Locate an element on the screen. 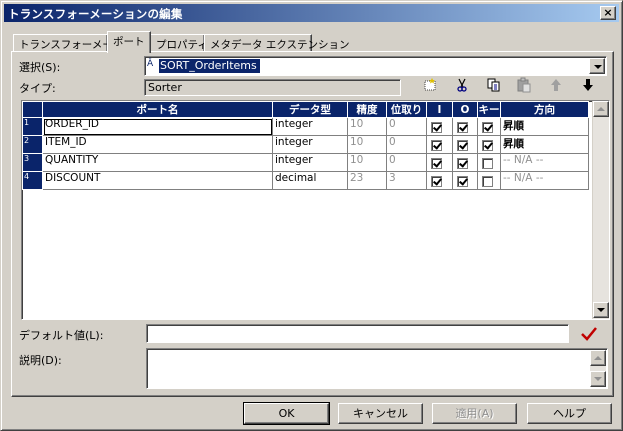  select-combobox: Â SORT_OrderItems is located at coordinates (375, 66).